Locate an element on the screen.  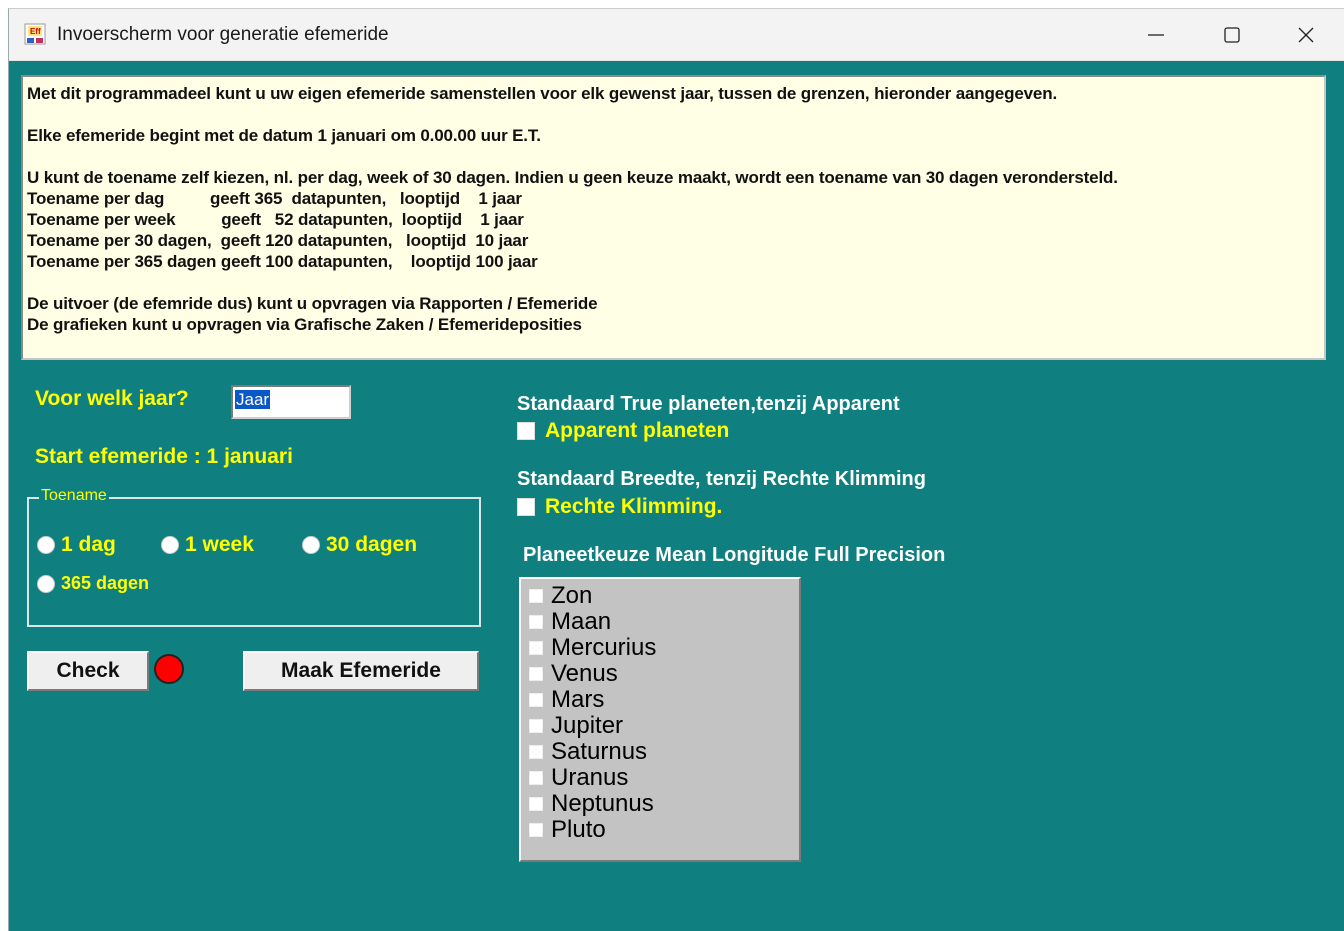
planet-name: Mercurius is located at coordinates (604, 647).